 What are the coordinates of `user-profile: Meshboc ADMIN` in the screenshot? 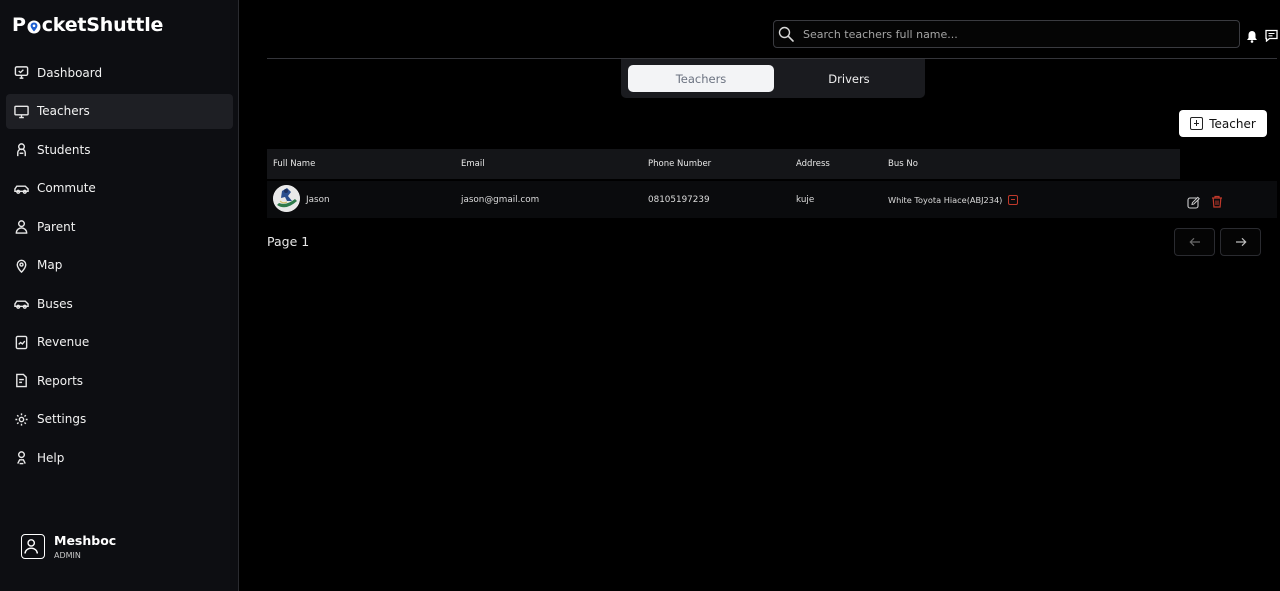 It's located at (68, 546).